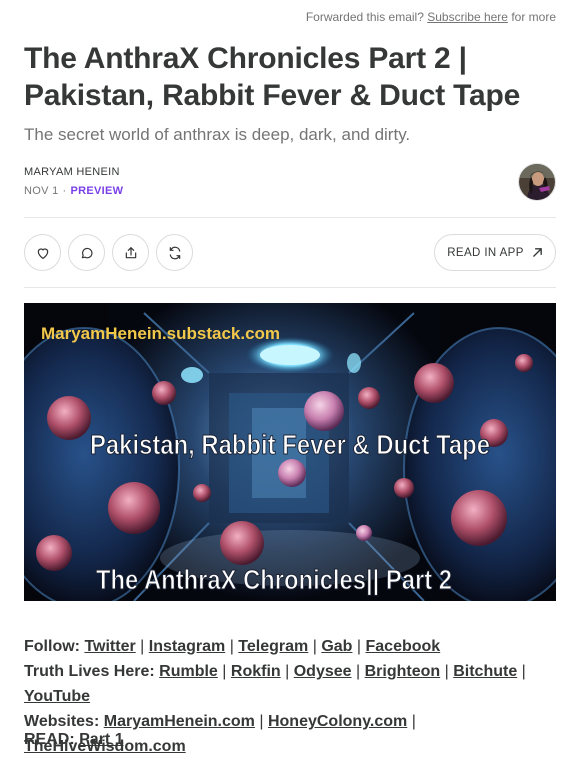  Describe the element at coordinates (62, 721) in the screenshot. I see `websites-label: Websites:` at that location.